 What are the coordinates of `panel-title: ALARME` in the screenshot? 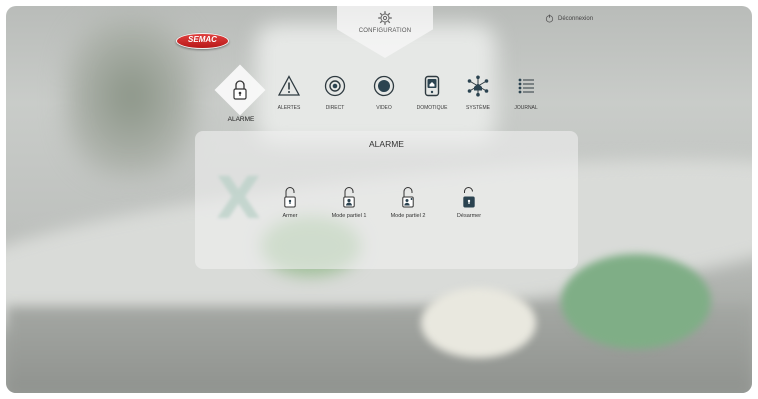 It's located at (386, 144).